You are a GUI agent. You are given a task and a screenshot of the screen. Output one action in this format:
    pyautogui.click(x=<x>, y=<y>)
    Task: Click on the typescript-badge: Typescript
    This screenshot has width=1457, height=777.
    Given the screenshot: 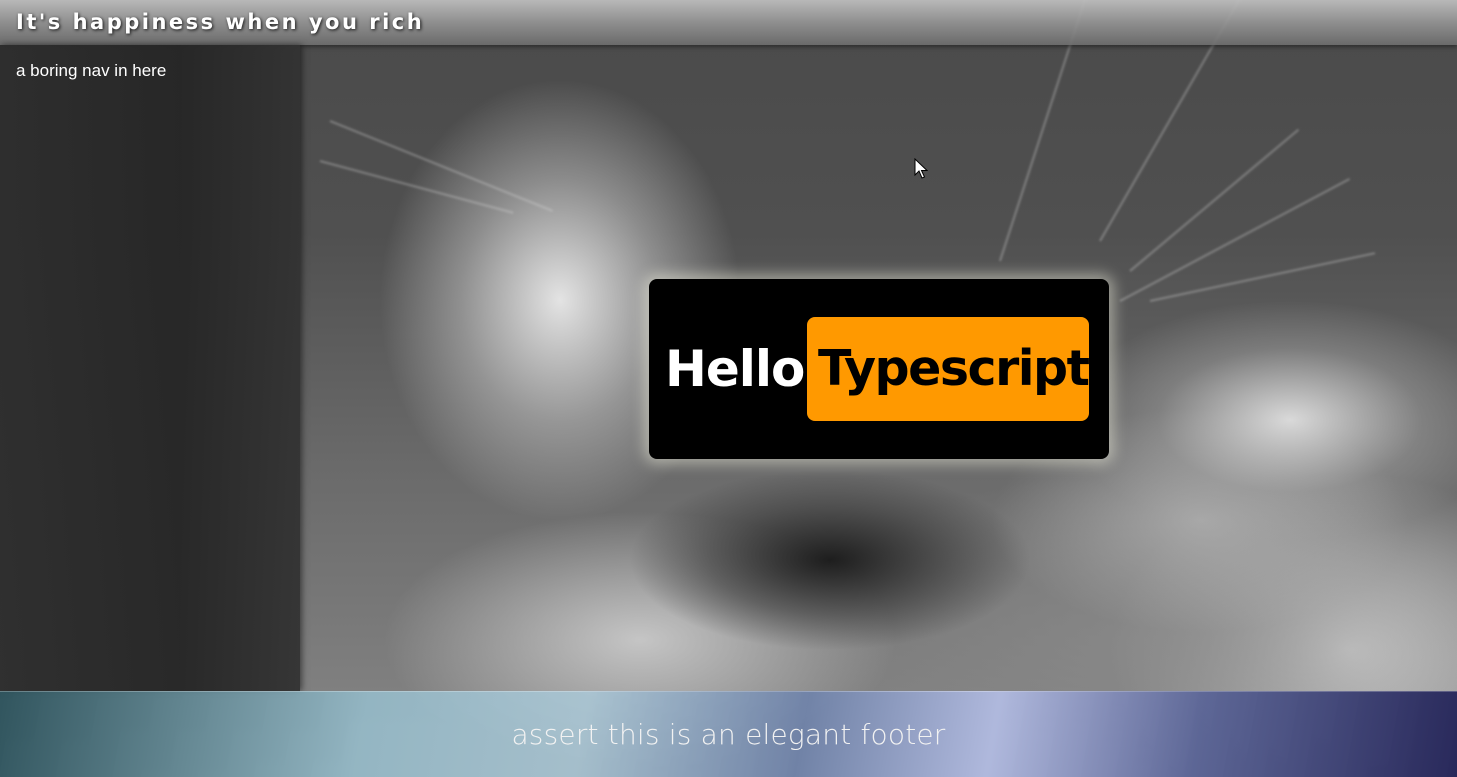 What is the action you would take?
    pyautogui.click(x=948, y=369)
    